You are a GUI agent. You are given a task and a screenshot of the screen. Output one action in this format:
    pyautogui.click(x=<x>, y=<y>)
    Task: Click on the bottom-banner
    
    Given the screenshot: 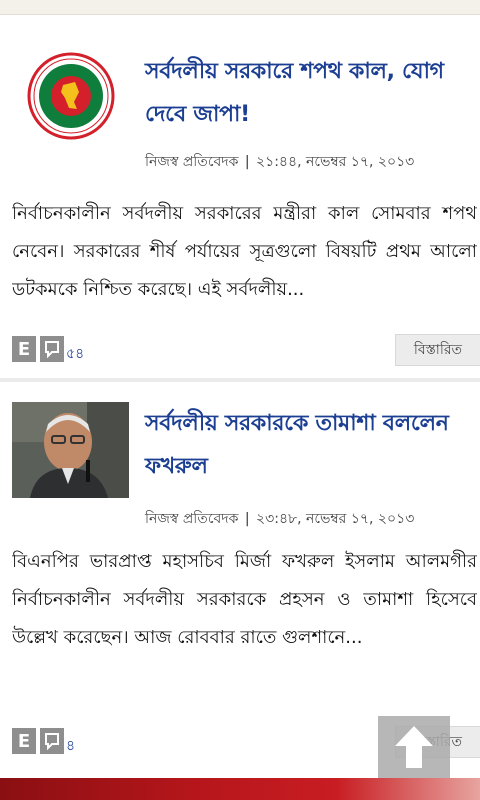 What is the action you would take?
    pyautogui.click(x=240, y=789)
    